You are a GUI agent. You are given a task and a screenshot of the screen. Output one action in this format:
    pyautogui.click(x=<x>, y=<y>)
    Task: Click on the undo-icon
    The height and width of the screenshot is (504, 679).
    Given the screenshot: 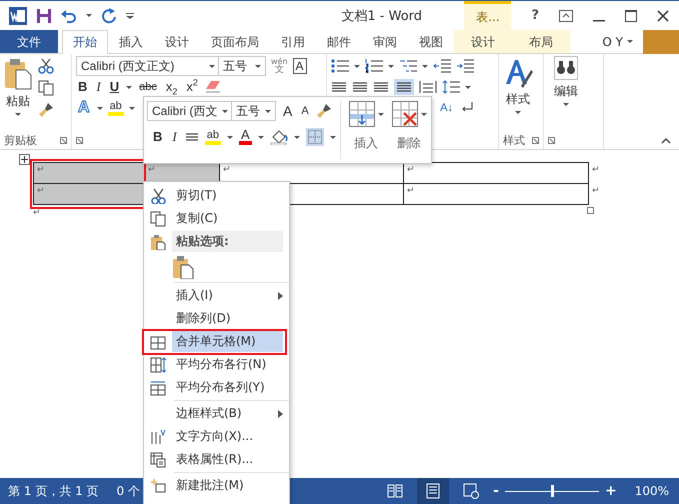 What is the action you would take?
    pyautogui.click(x=69, y=15)
    